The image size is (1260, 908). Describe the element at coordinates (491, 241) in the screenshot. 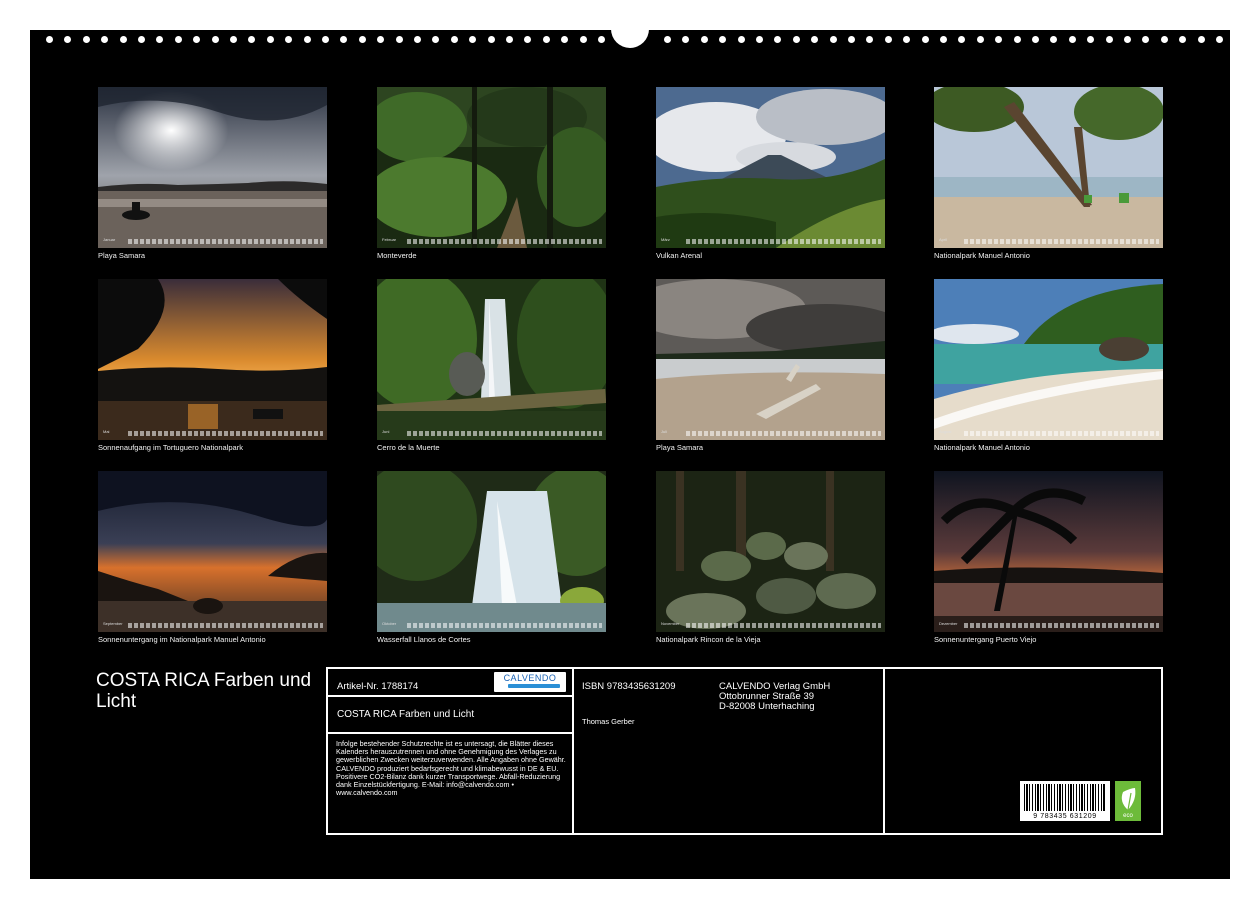

I see `calendar-grid-strip: Februar` at that location.